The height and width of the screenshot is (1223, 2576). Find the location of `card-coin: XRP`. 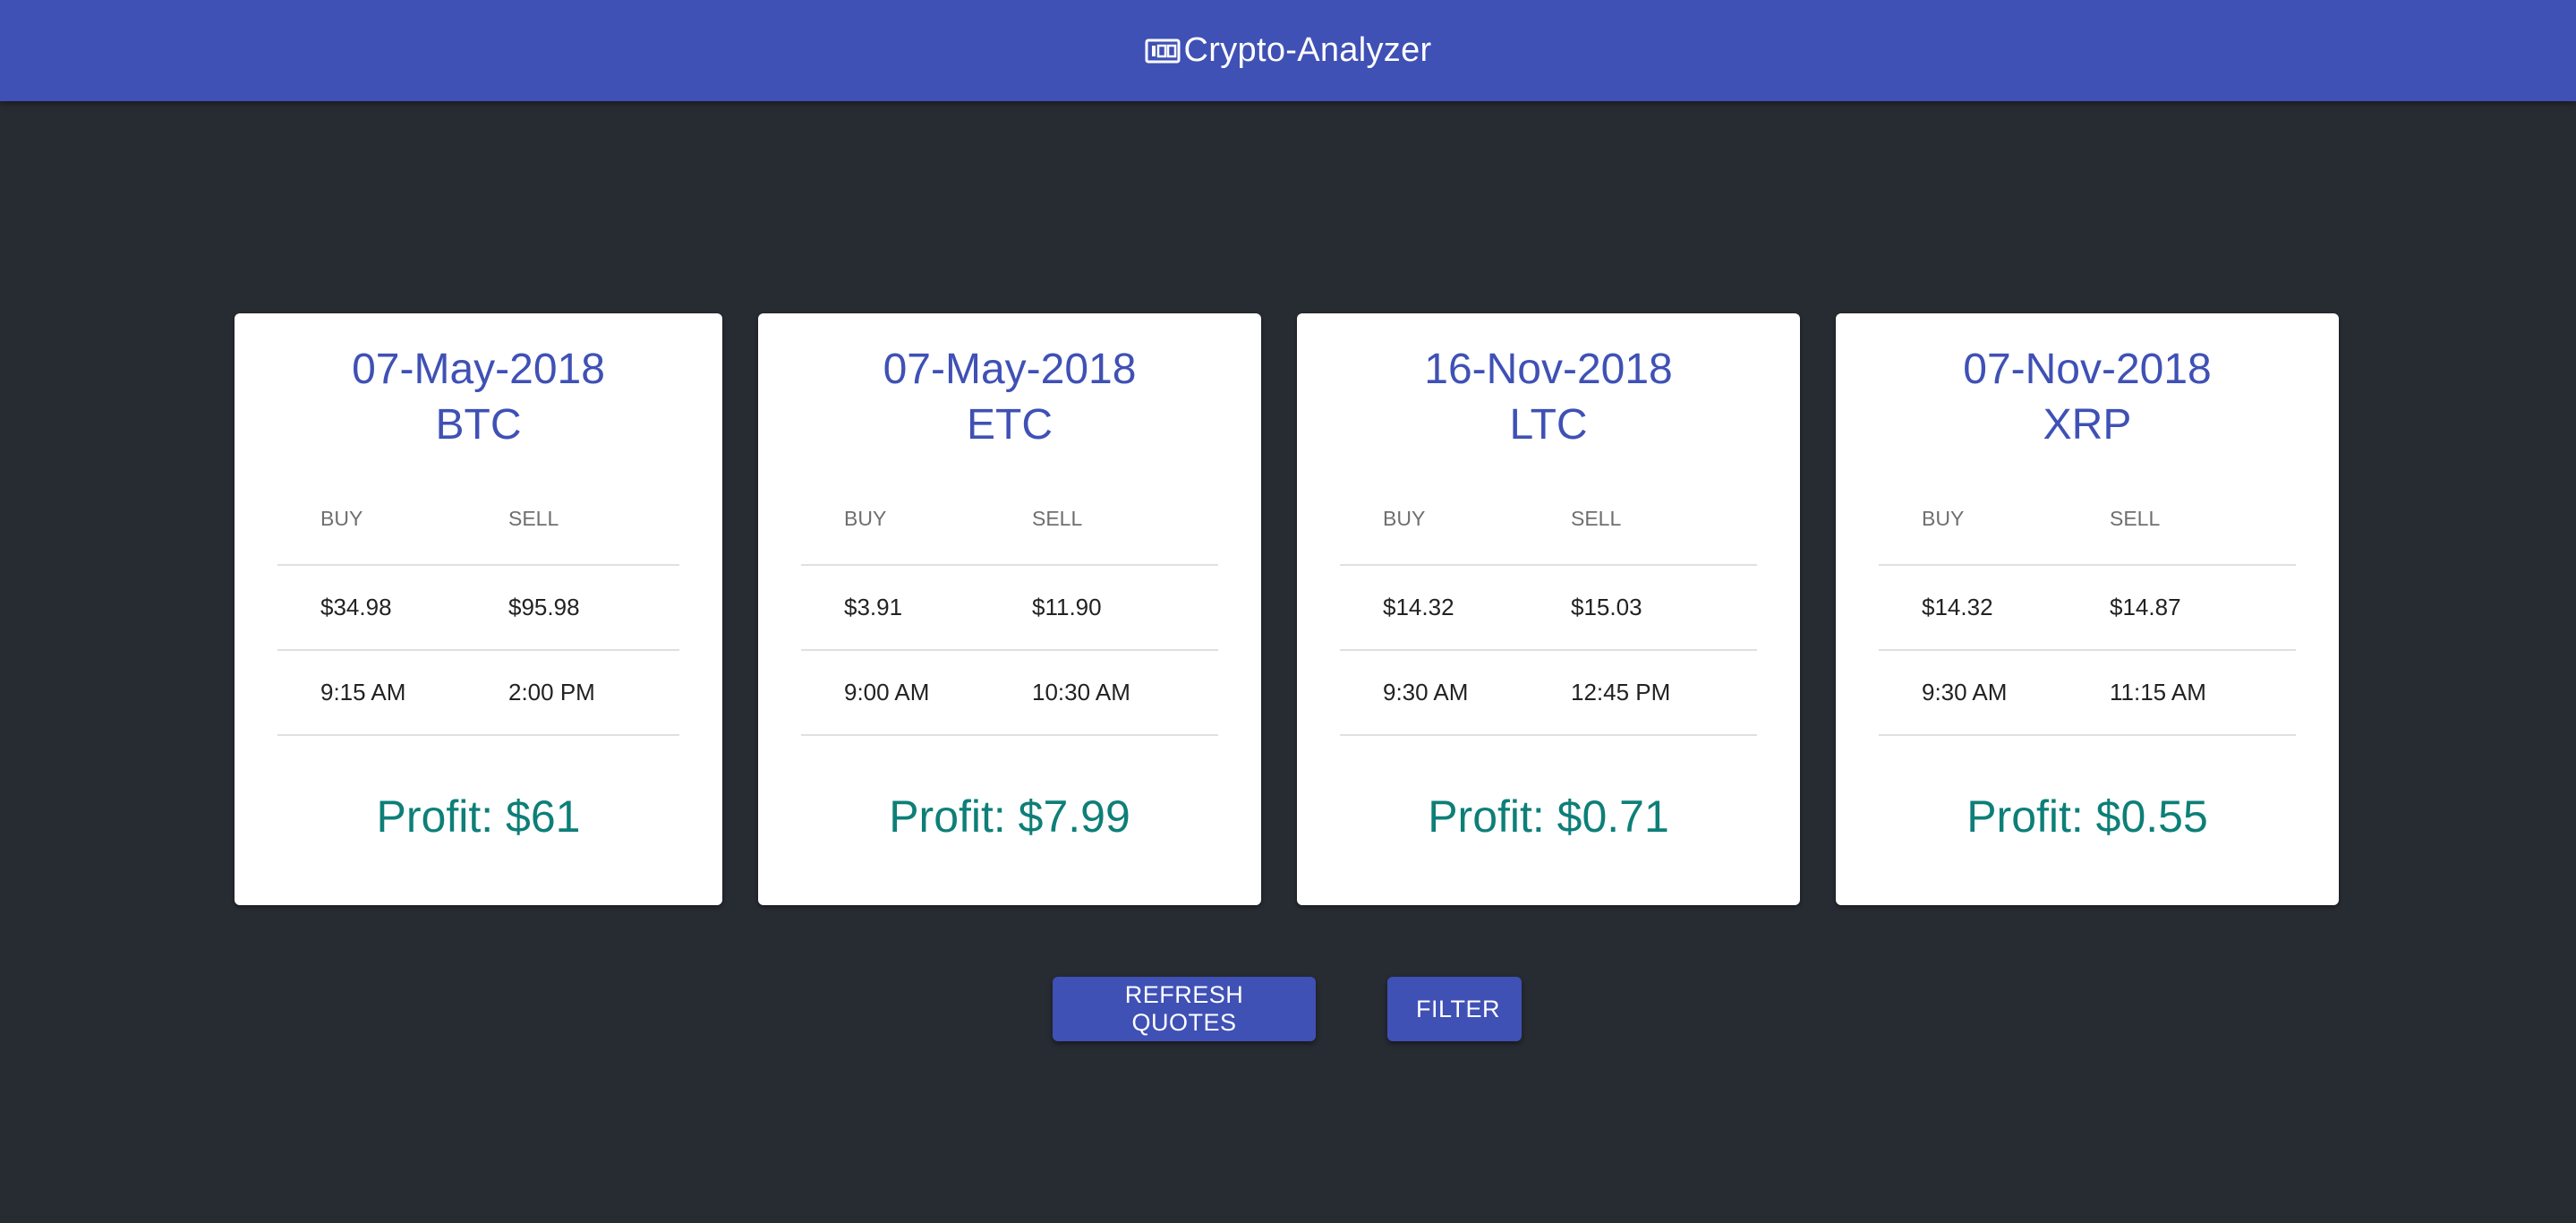

card-coin: XRP is located at coordinates (2087, 425).